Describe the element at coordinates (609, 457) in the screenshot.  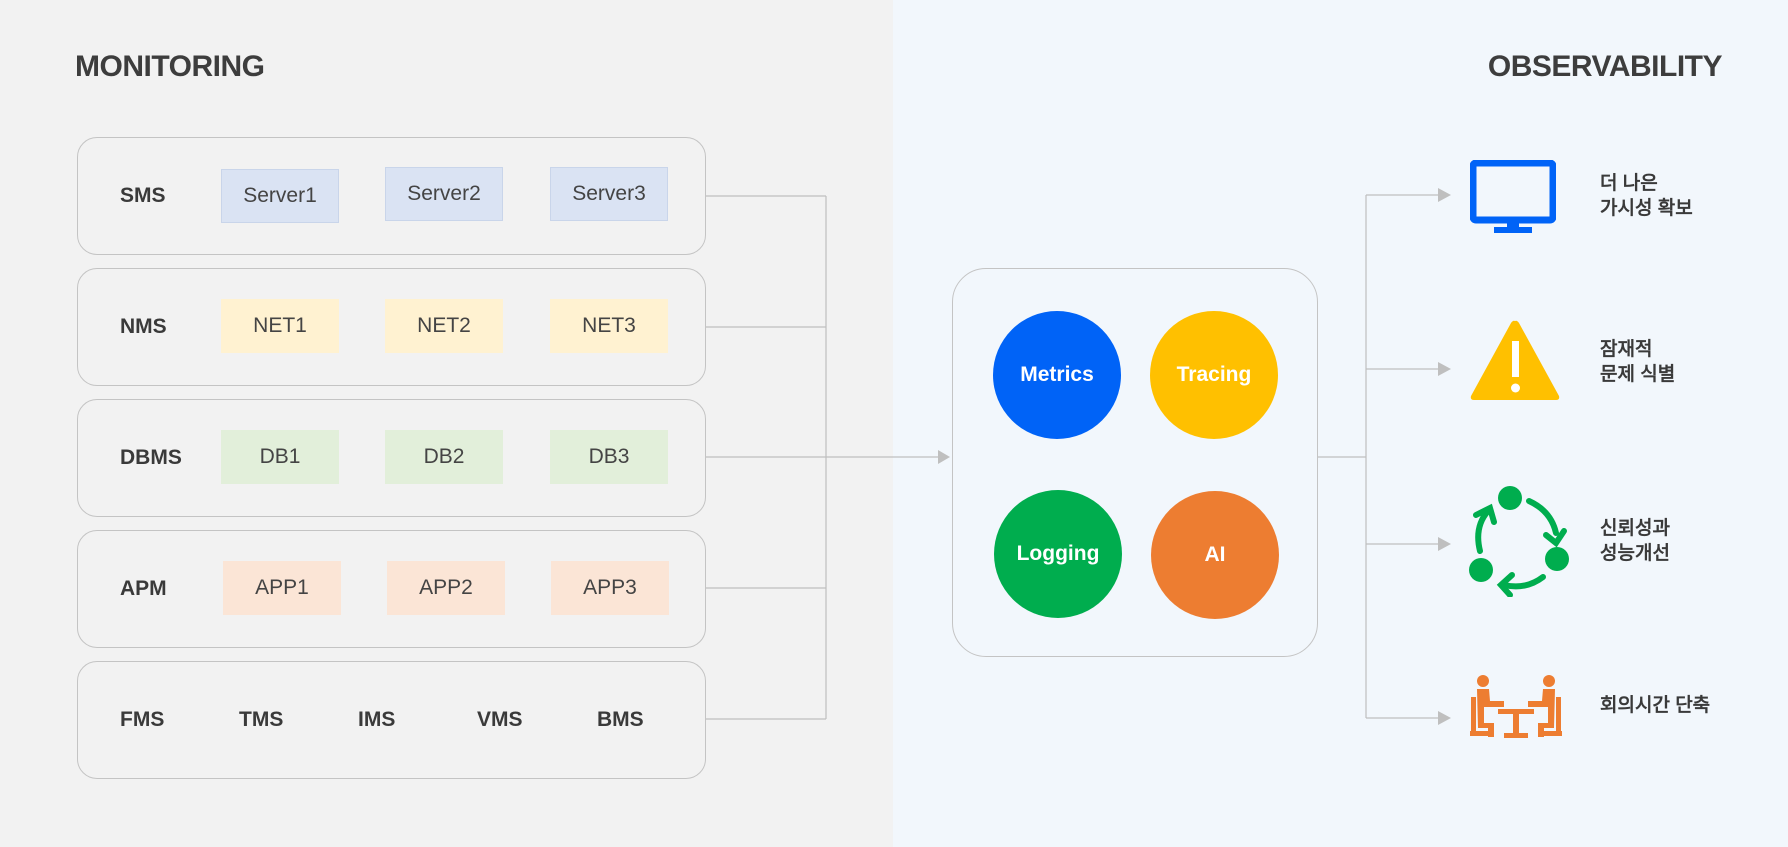
I see `chip-db3: DB3` at that location.